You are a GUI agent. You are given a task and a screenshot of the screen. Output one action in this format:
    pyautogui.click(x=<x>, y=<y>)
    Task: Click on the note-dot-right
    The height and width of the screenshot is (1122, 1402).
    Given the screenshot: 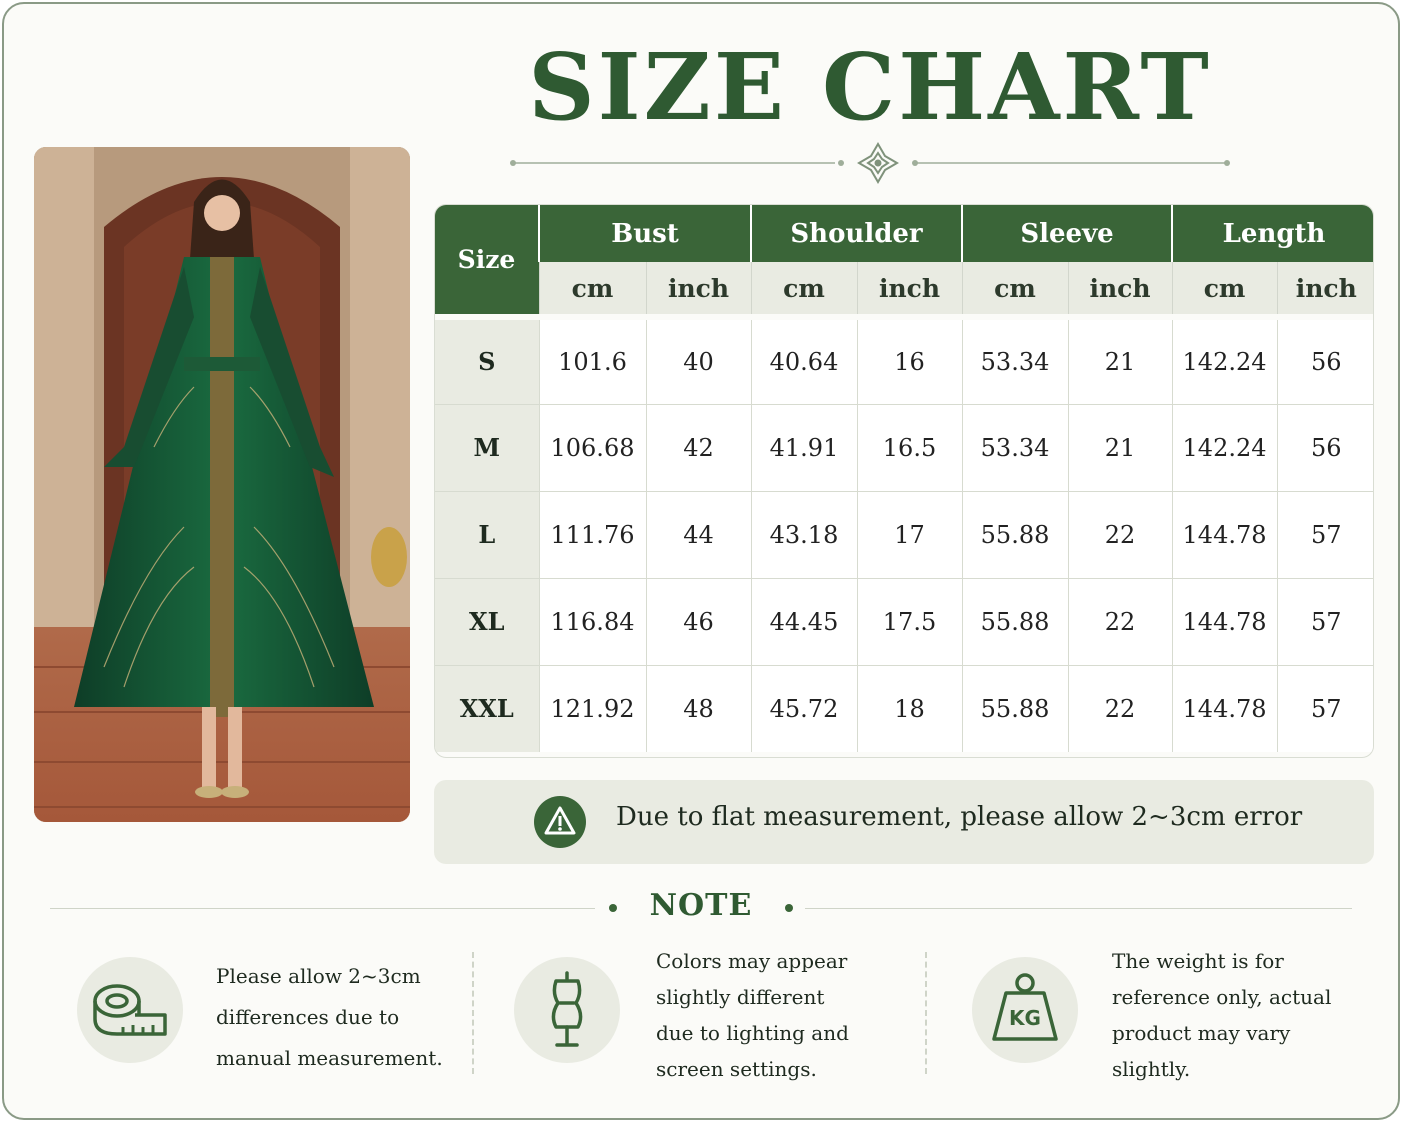 What is the action you would take?
    pyautogui.click(x=789, y=908)
    